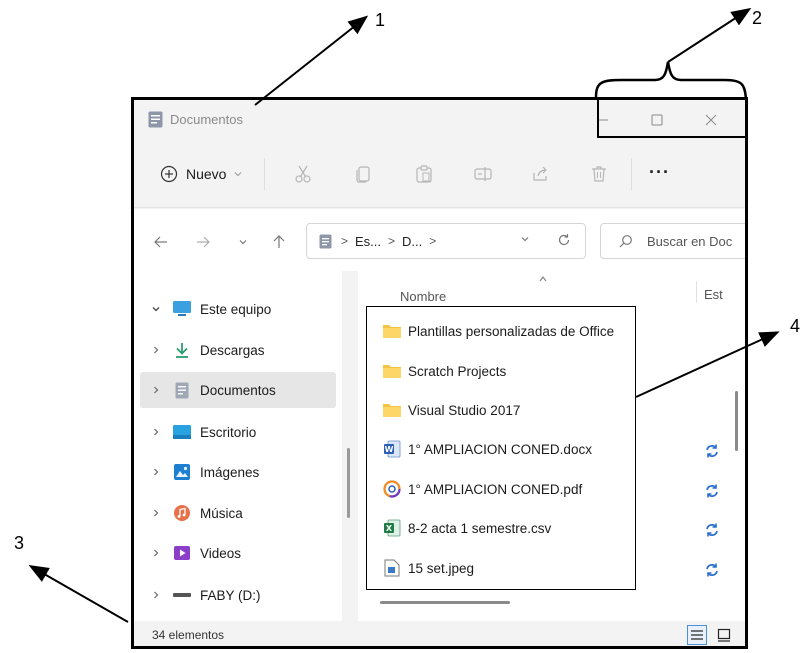 The height and width of the screenshot is (653, 809). I want to click on file-name: 1° AMPLIACION CONED.pdf, so click(495, 489).